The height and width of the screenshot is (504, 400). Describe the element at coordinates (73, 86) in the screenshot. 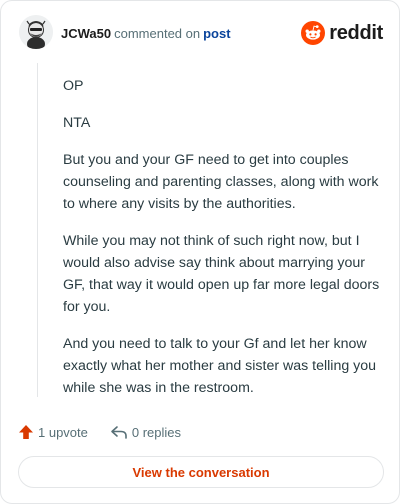

I see `comment-paragraph: OP` at that location.